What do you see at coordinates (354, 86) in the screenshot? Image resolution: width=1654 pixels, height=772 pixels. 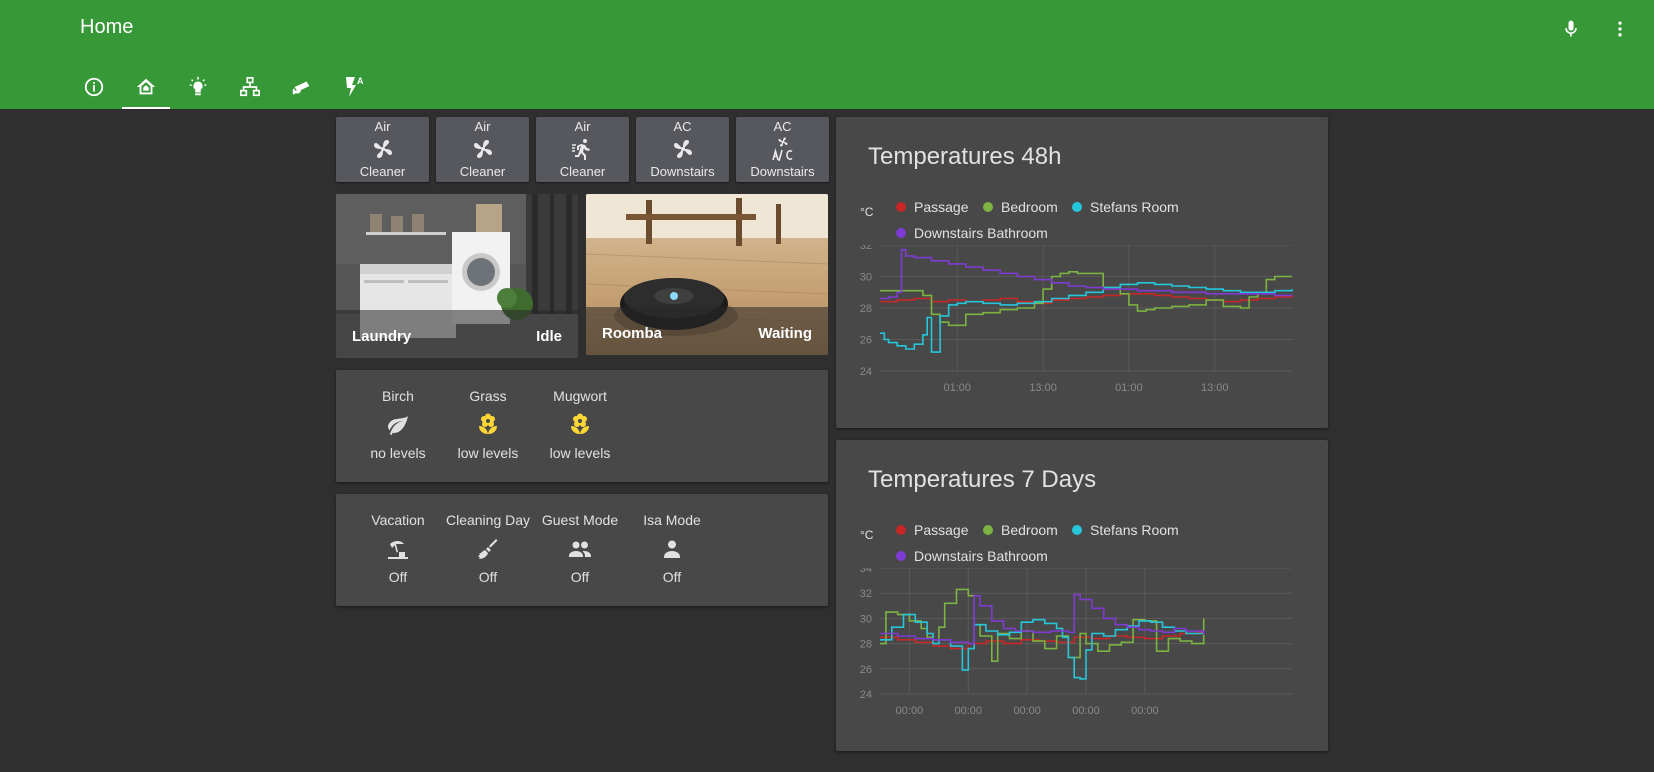 I see `tab-automations: A` at bounding box center [354, 86].